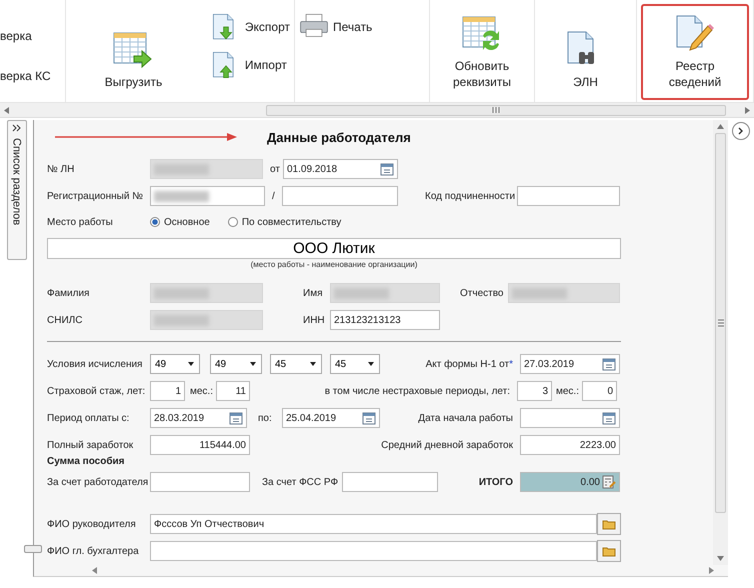 This screenshot has height=588, width=754. Describe the element at coordinates (465, 418) in the screenshot. I see `field-label: Дата начала работы` at that location.